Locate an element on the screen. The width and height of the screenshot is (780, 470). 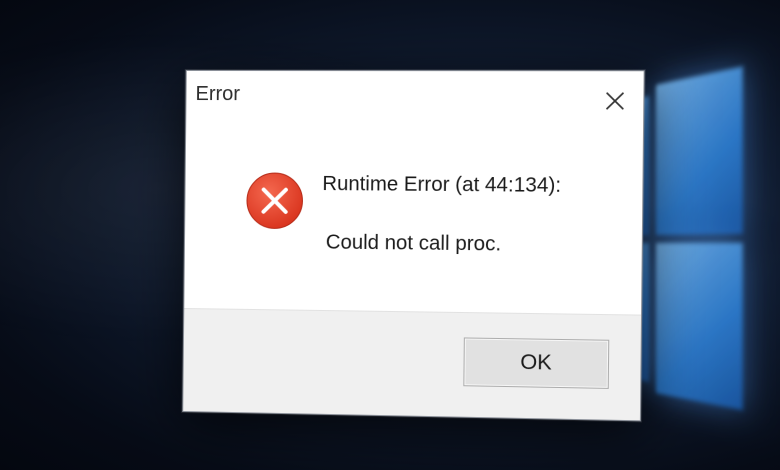
dialog-footer: OK is located at coordinates (412, 364).